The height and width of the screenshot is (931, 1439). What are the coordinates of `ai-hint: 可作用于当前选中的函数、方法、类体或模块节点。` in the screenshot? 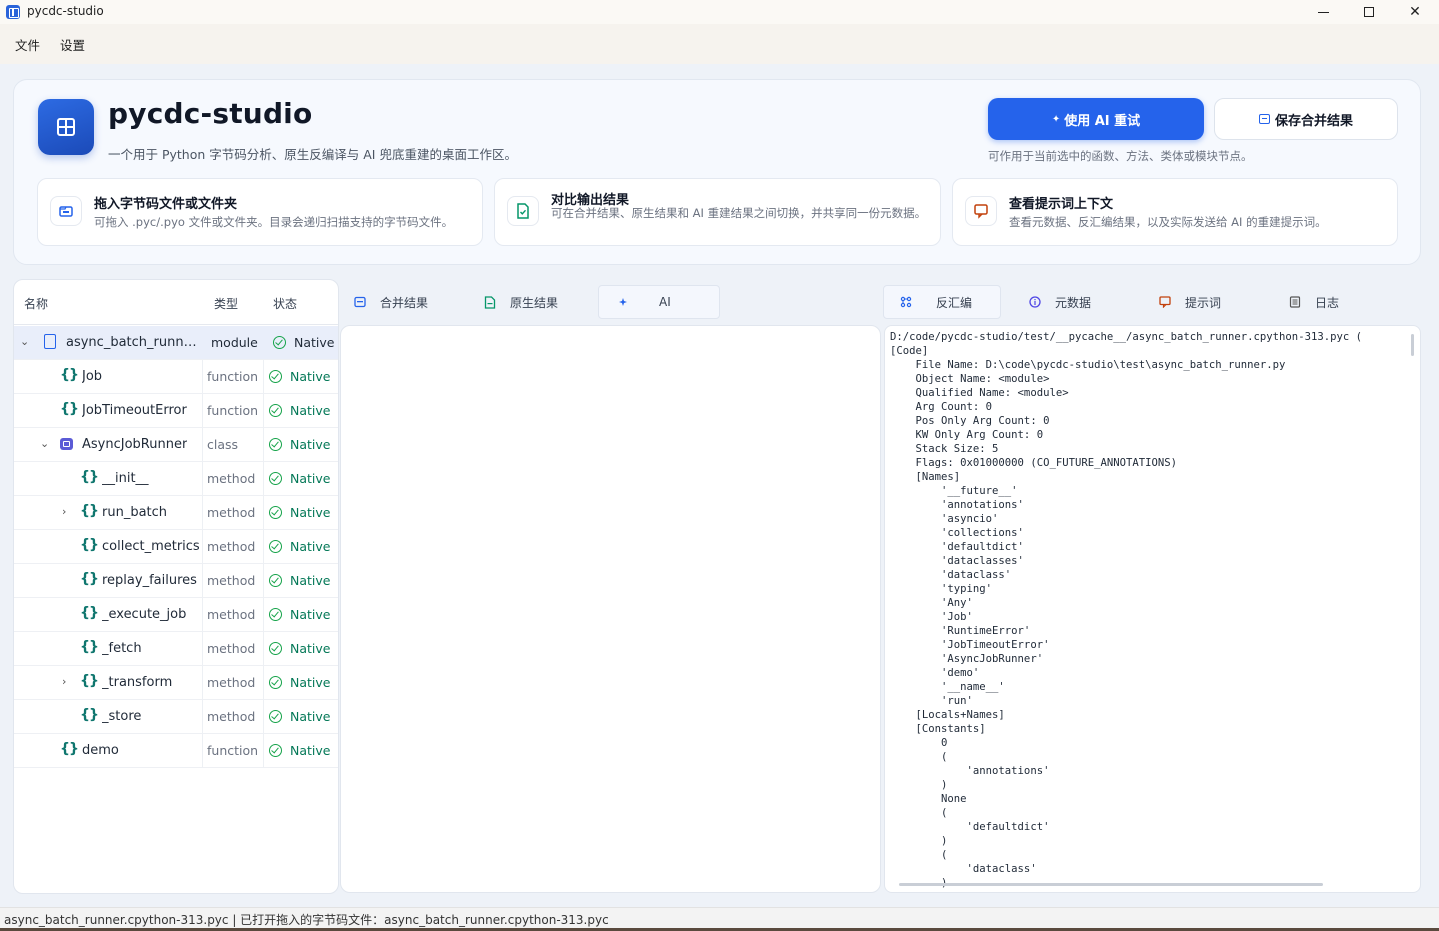 It's located at (1120, 156).